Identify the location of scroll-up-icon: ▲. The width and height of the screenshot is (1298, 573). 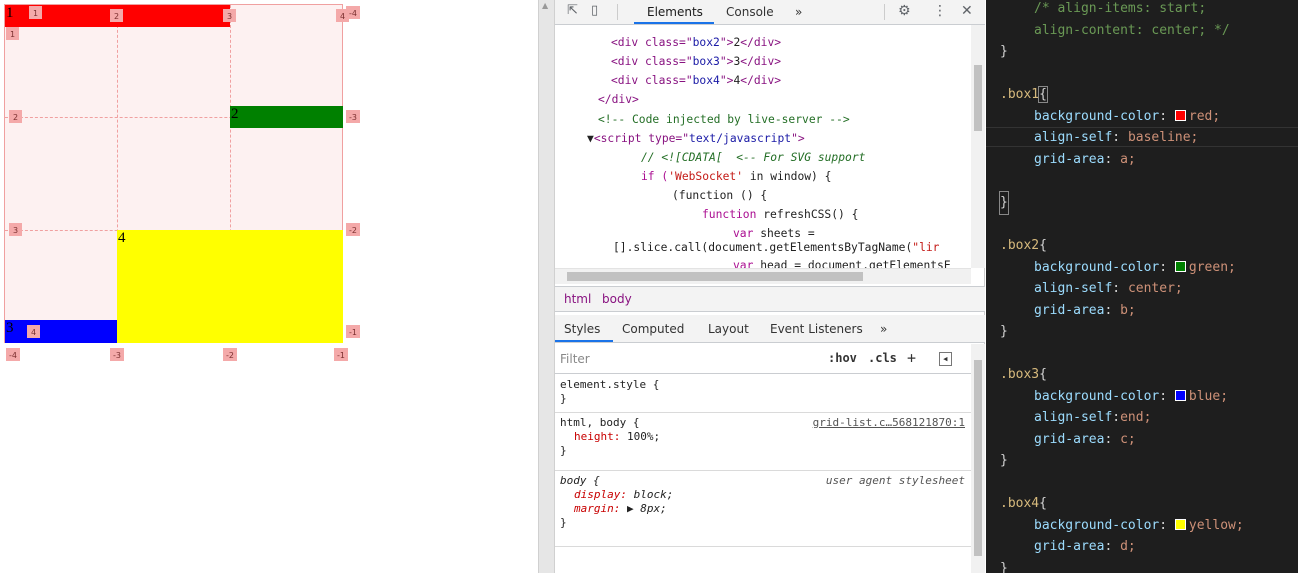
(545, 5).